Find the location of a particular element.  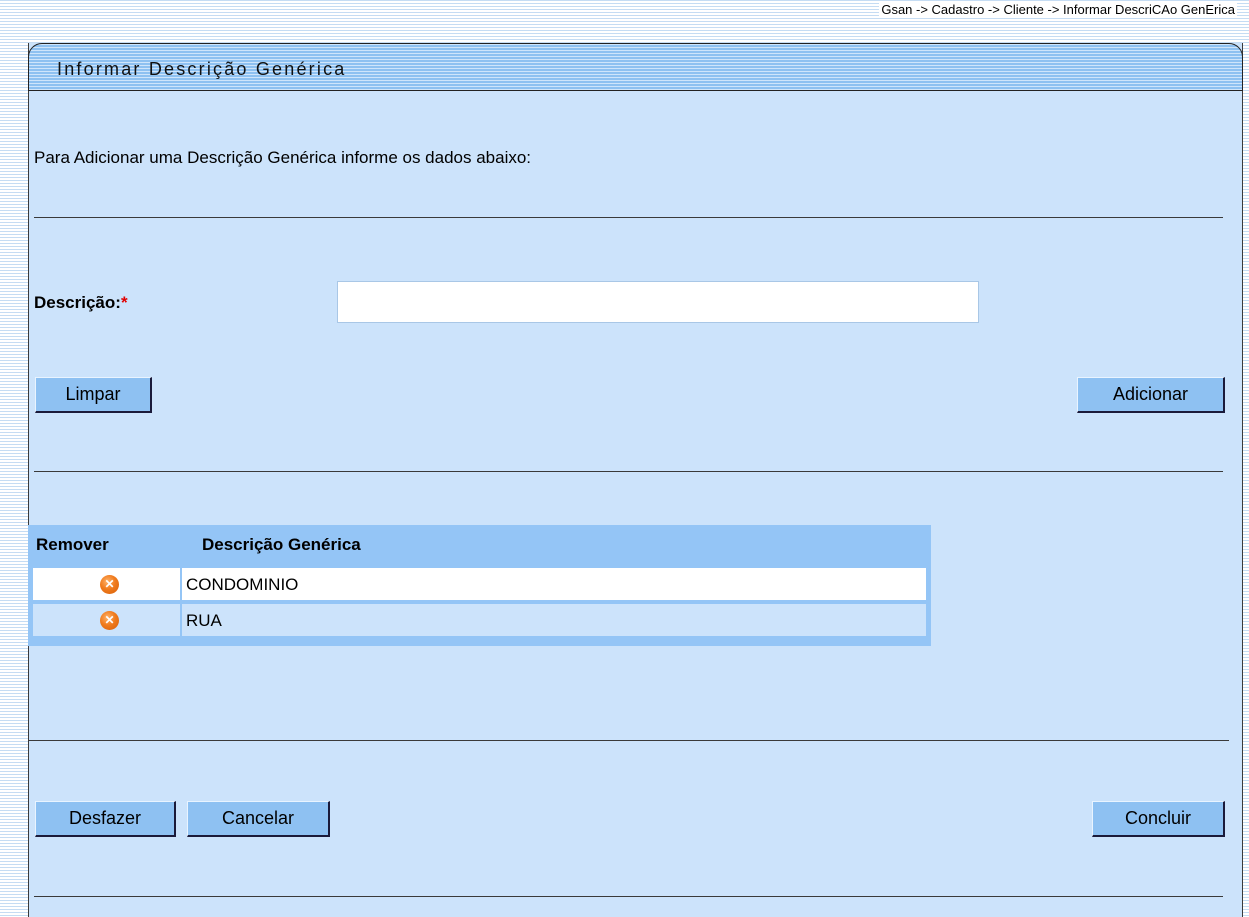

concluir-button: Concluir is located at coordinates (1158, 819).